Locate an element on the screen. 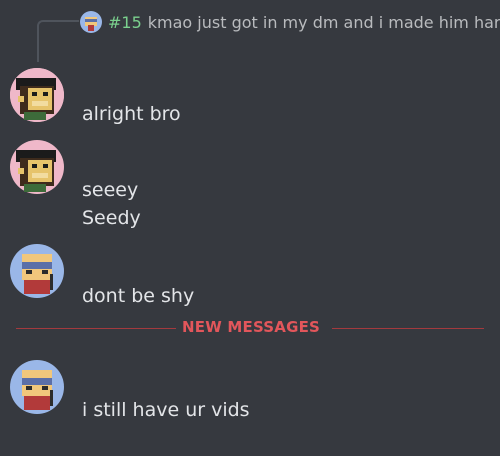 This screenshot has width=500, height=456. message-text: alright bro is located at coordinates (131, 114).